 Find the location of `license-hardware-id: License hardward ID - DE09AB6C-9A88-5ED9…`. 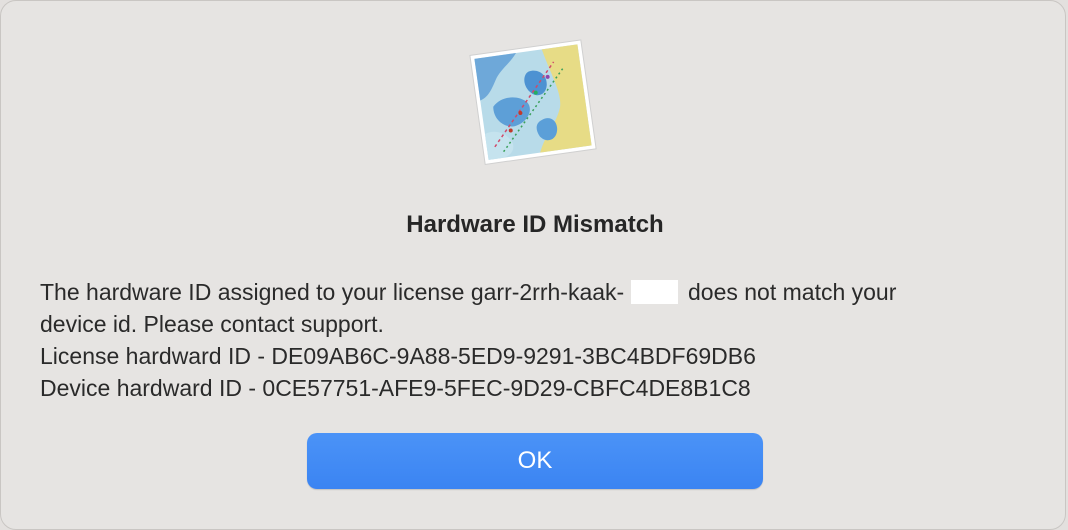

license-hardware-id: License hardward ID - DE09AB6C-9A88-5ED9… is located at coordinates (398, 356).